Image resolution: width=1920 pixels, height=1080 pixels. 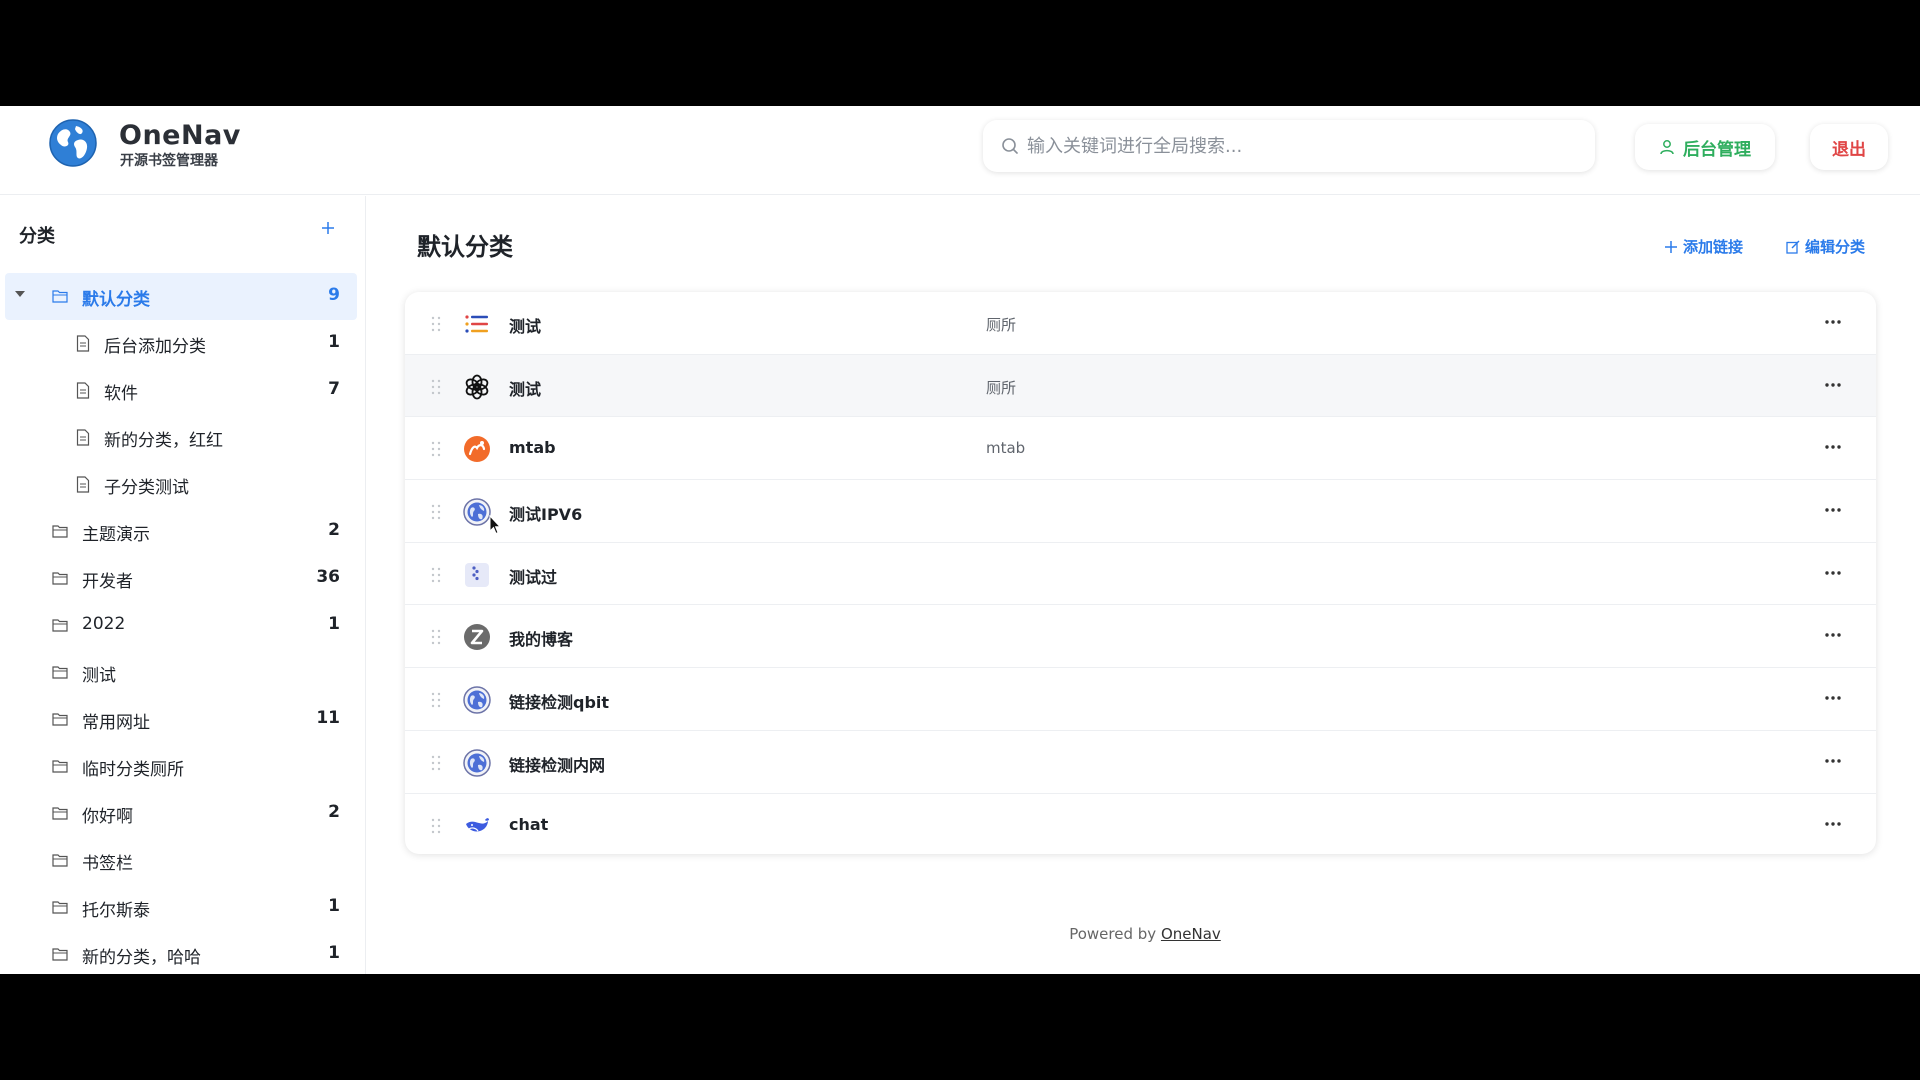 I want to click on admin-button: 后台管理, so click(x=1705, y=147).